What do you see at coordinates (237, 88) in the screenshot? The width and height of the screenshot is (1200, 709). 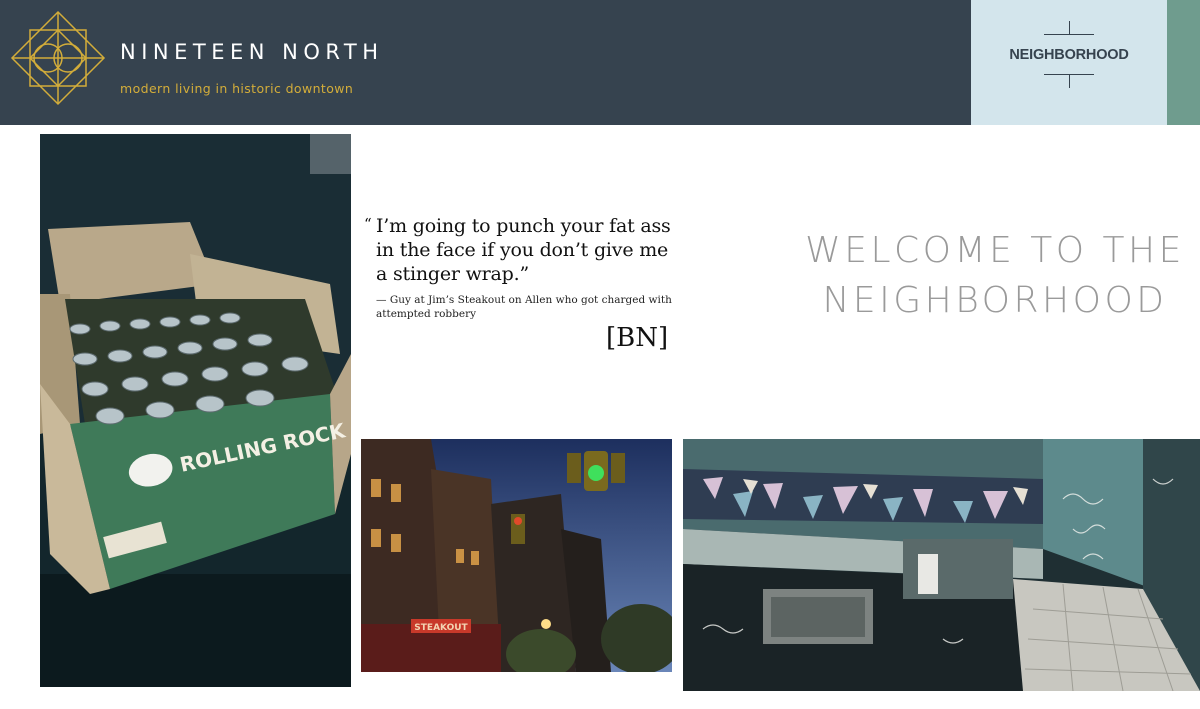 I see `brand-tagline: modern living in historic downtown` at bounding box center [237, 88].